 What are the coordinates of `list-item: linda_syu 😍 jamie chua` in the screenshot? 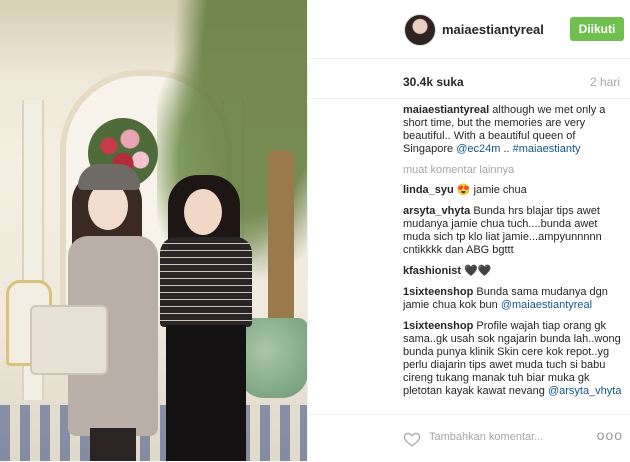 It's located at (514, 190).